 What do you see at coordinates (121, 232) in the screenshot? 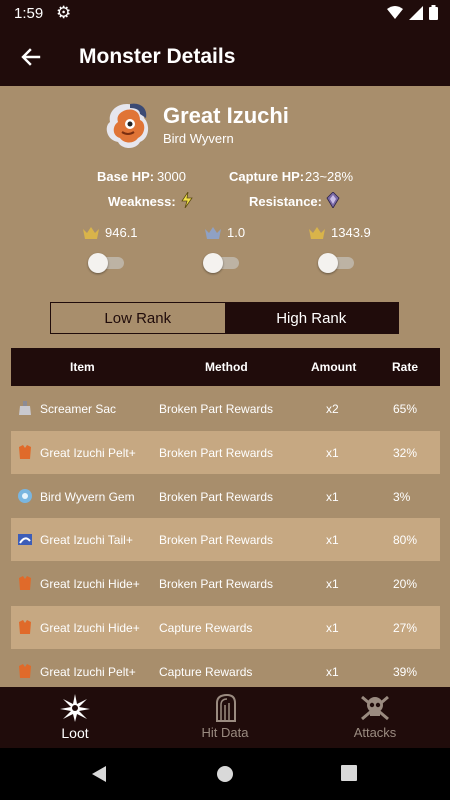
I see `crown-value: 946.1` at bounding box center [121, 232].